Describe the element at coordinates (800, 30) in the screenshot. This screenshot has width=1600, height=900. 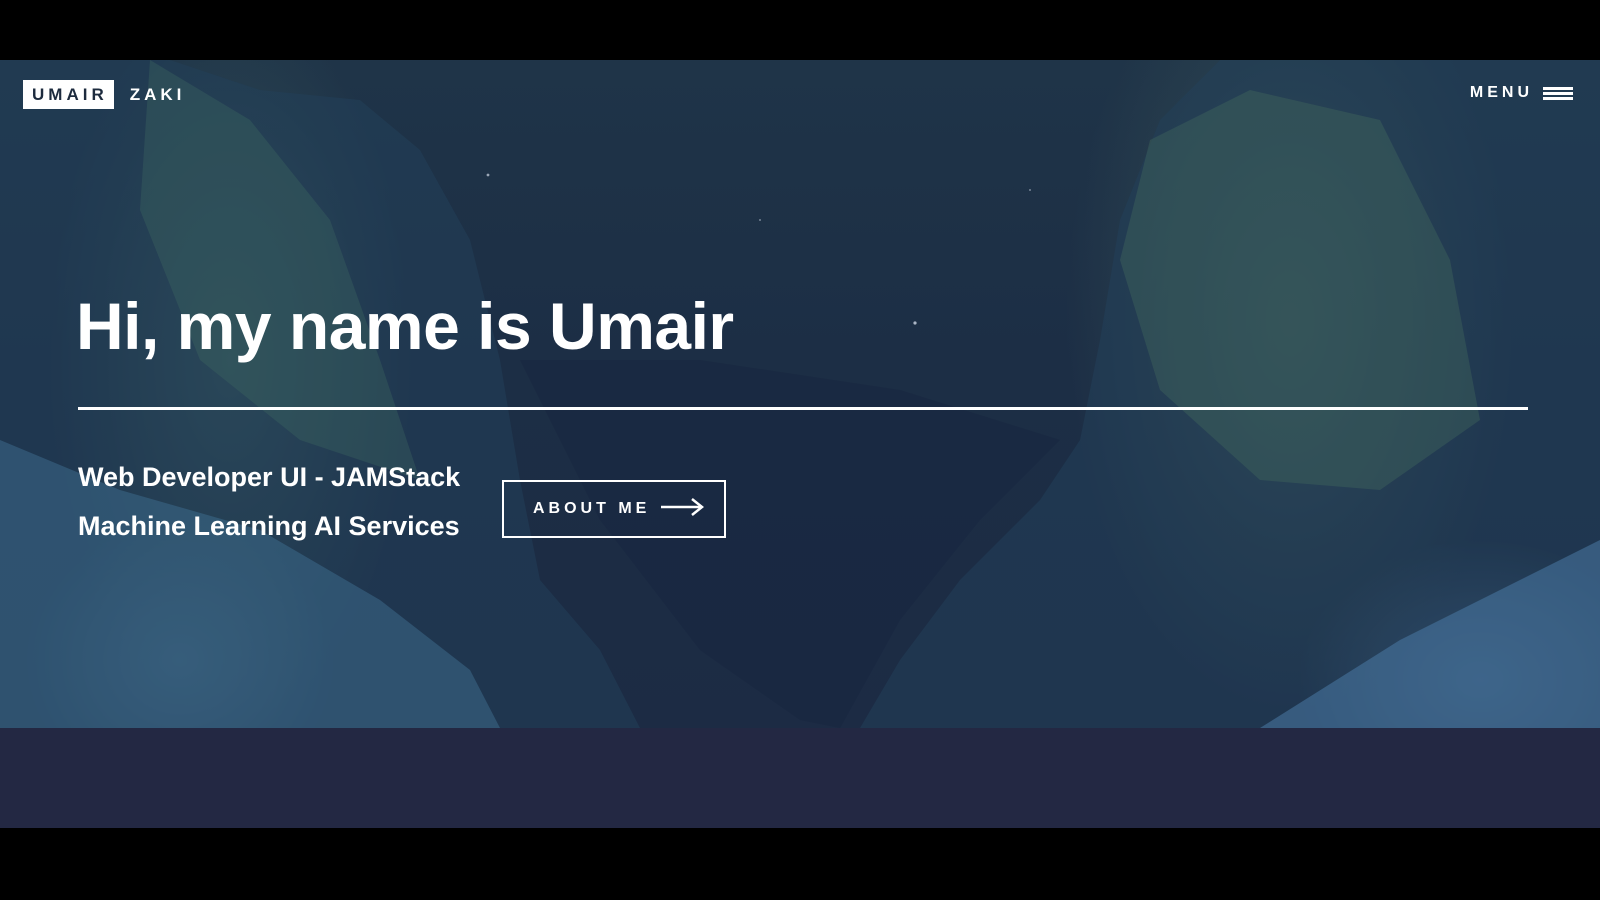
I see `letterbox-top` at that location.